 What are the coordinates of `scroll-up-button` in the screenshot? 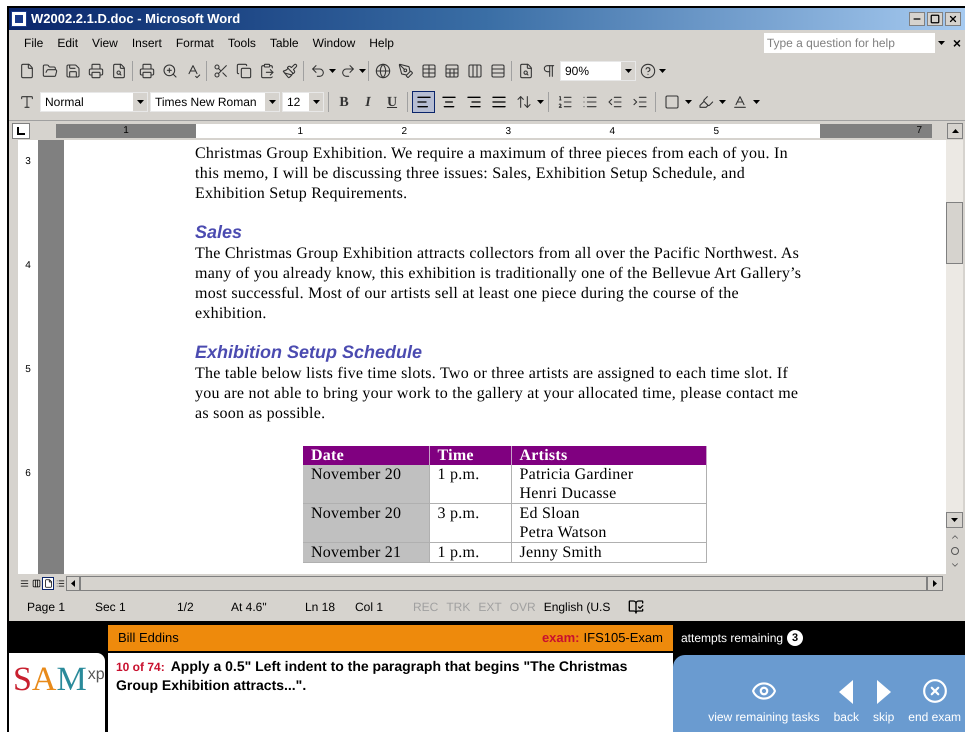 It's located at (955, 130).